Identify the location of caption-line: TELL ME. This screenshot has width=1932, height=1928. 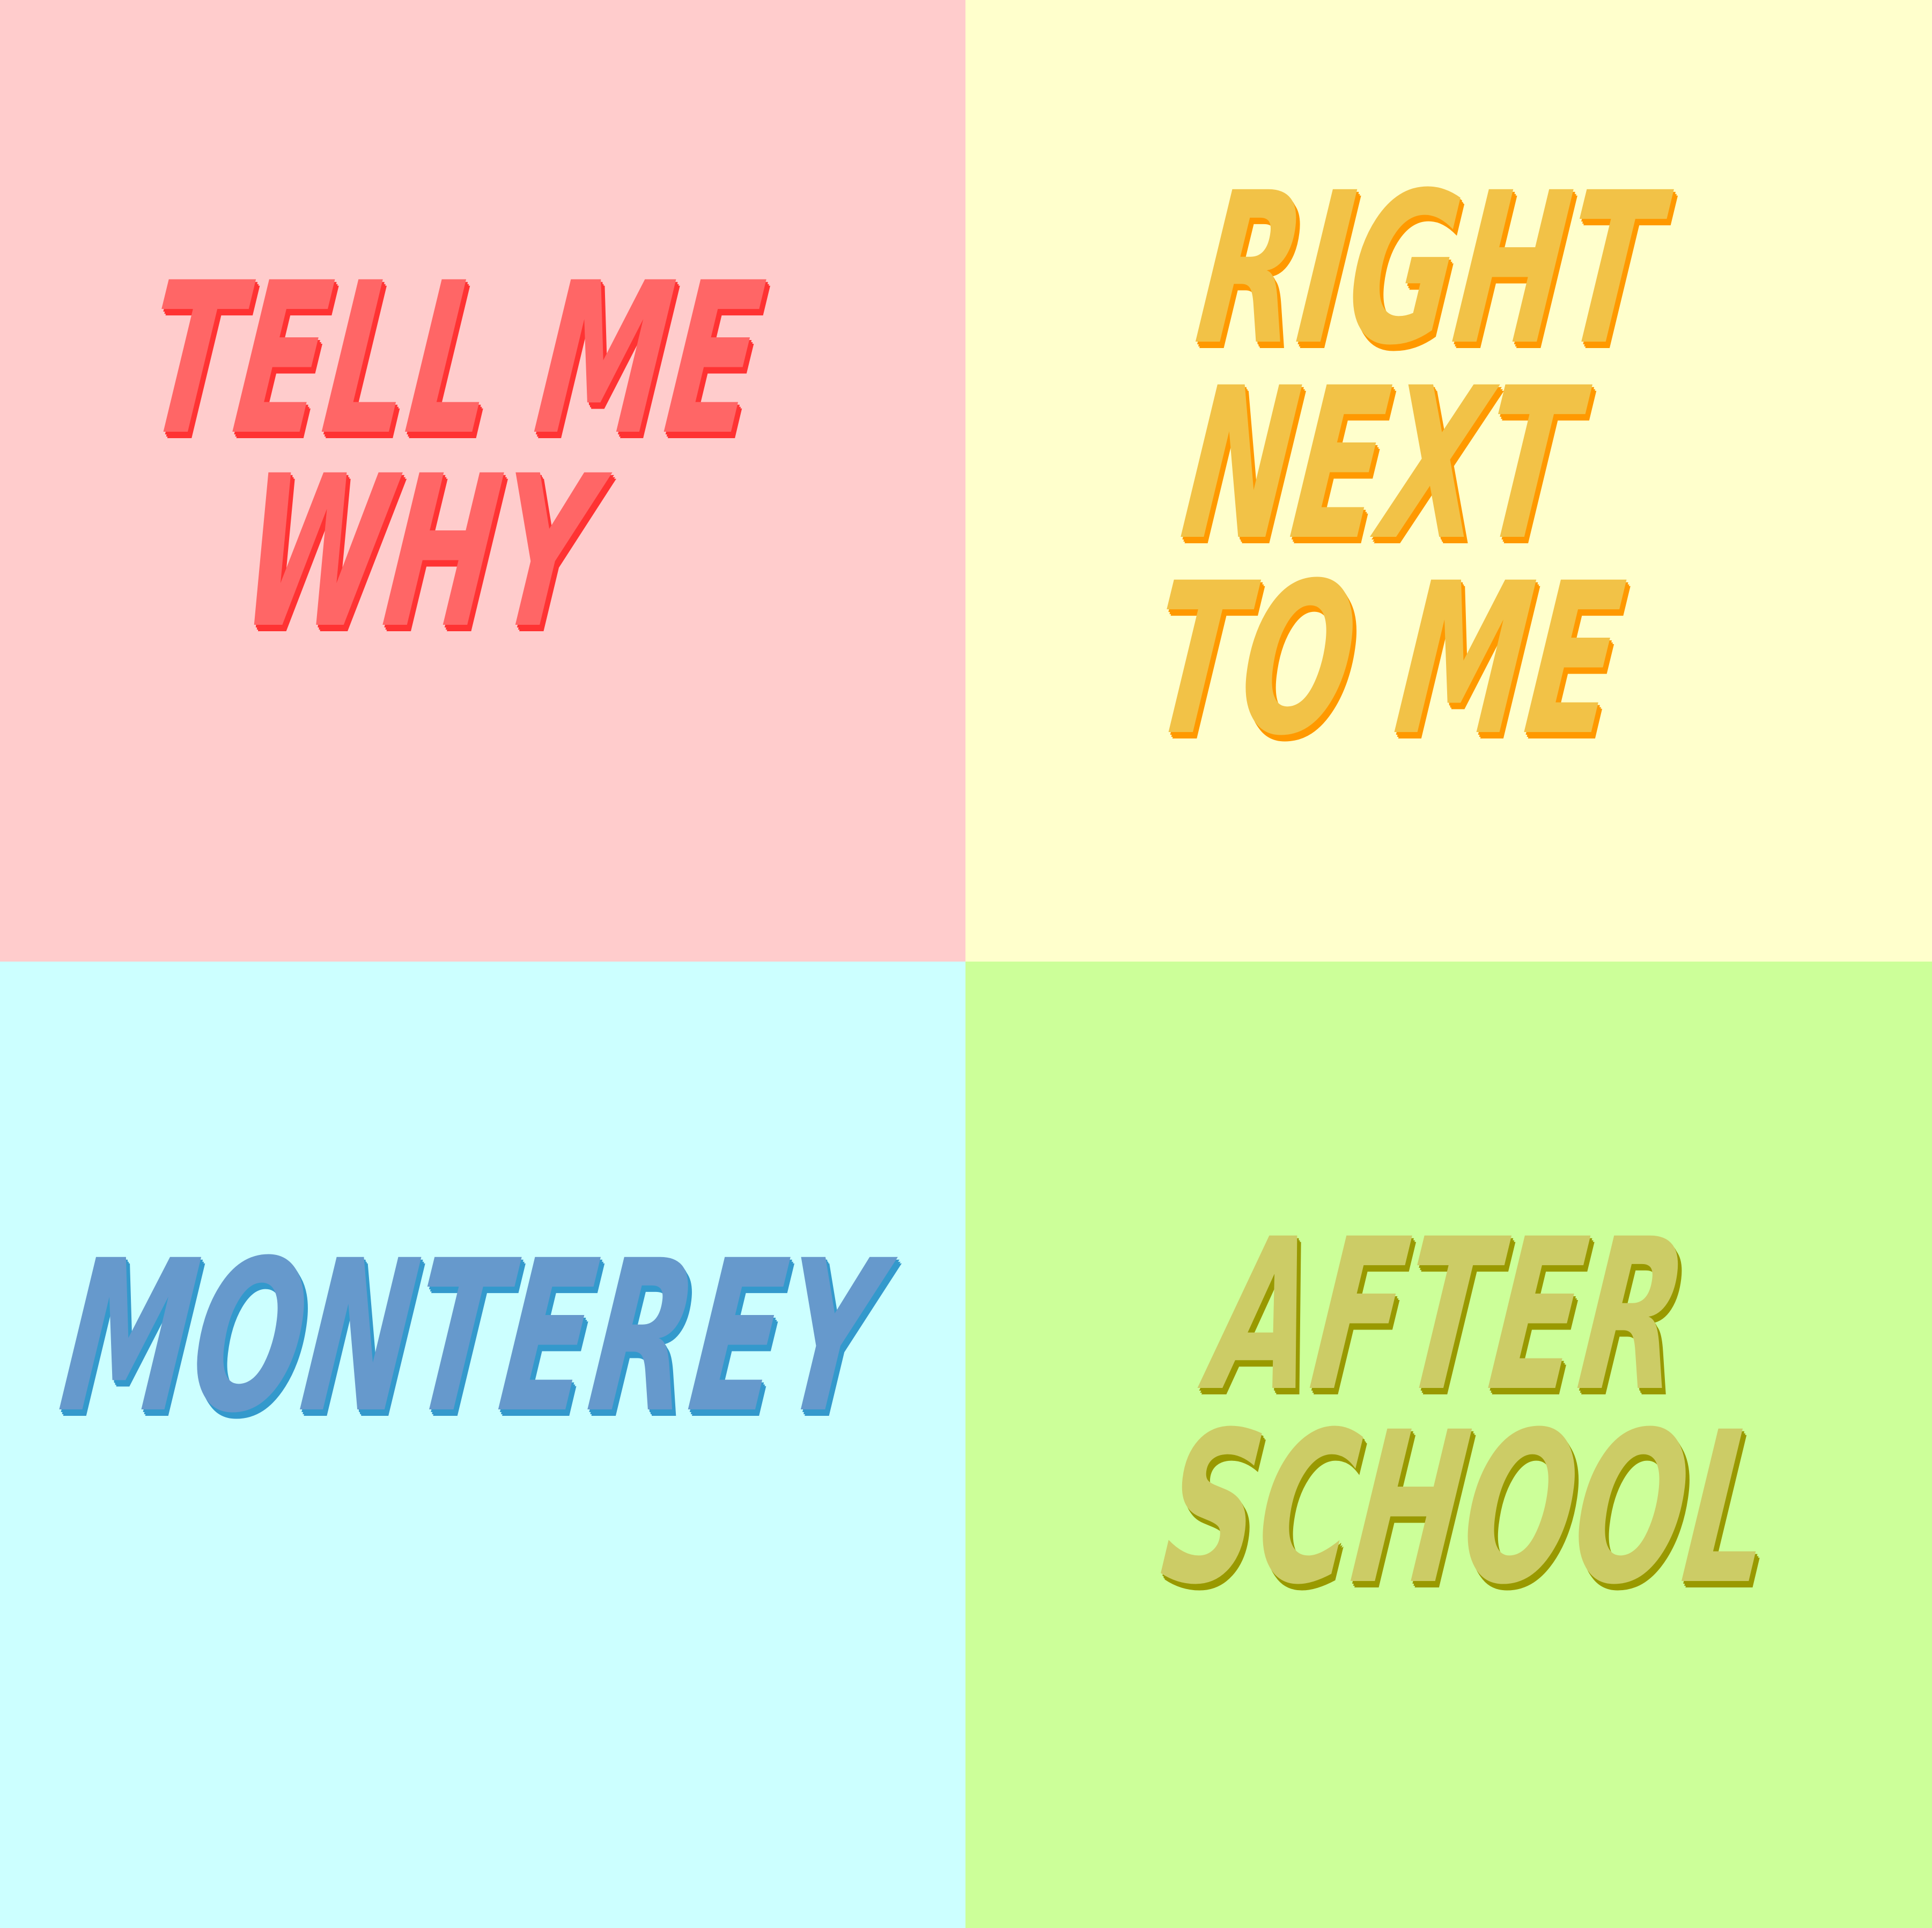
(454, 359).